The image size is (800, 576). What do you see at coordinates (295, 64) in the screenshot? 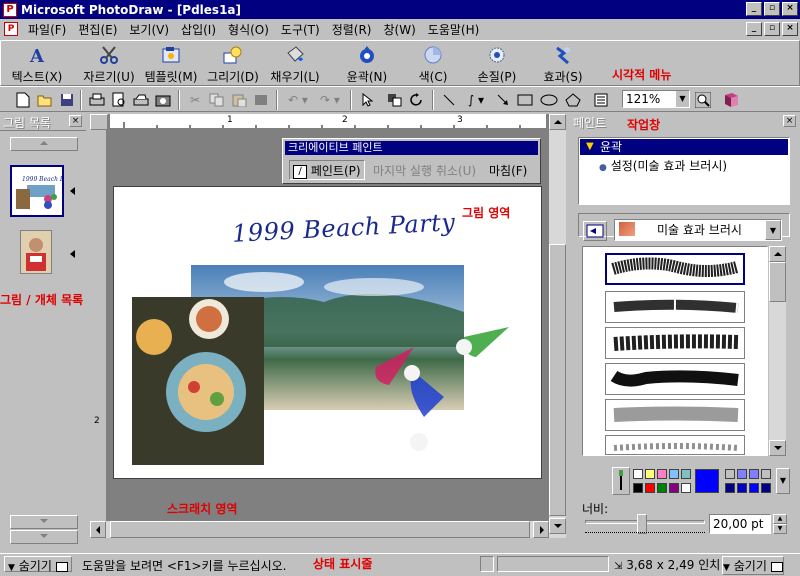
I see `visual-menu-fill: 채우기(L)` at bounding box center [295, 64].